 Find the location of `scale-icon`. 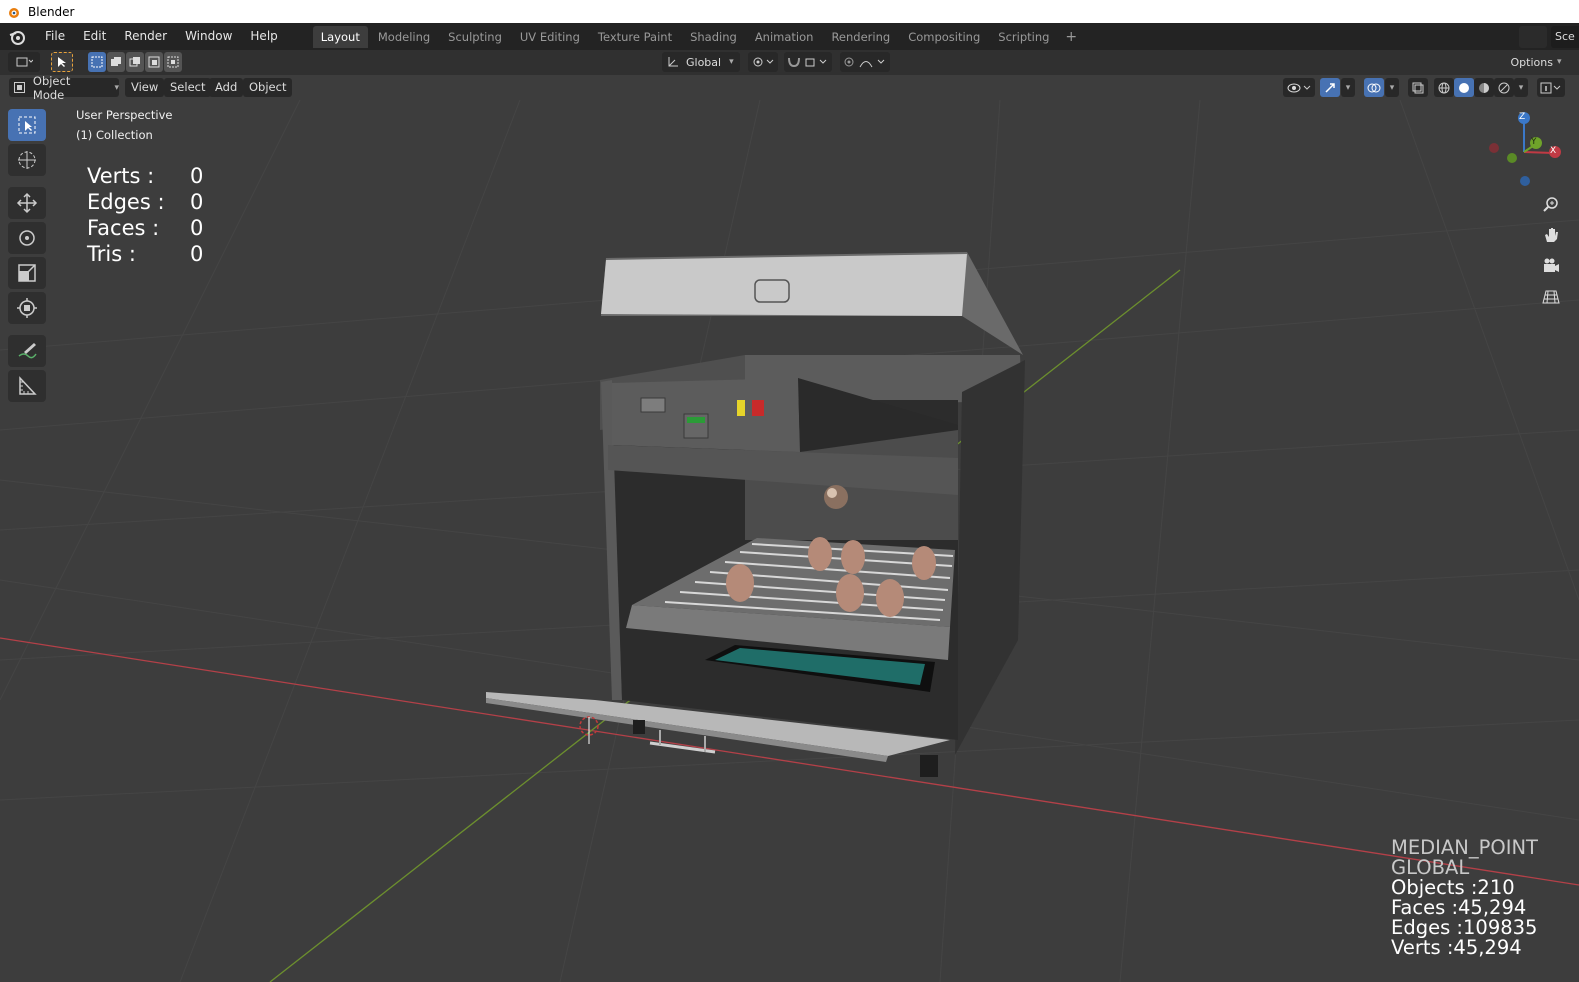

scale-icon is located at coordinates (27, 273).